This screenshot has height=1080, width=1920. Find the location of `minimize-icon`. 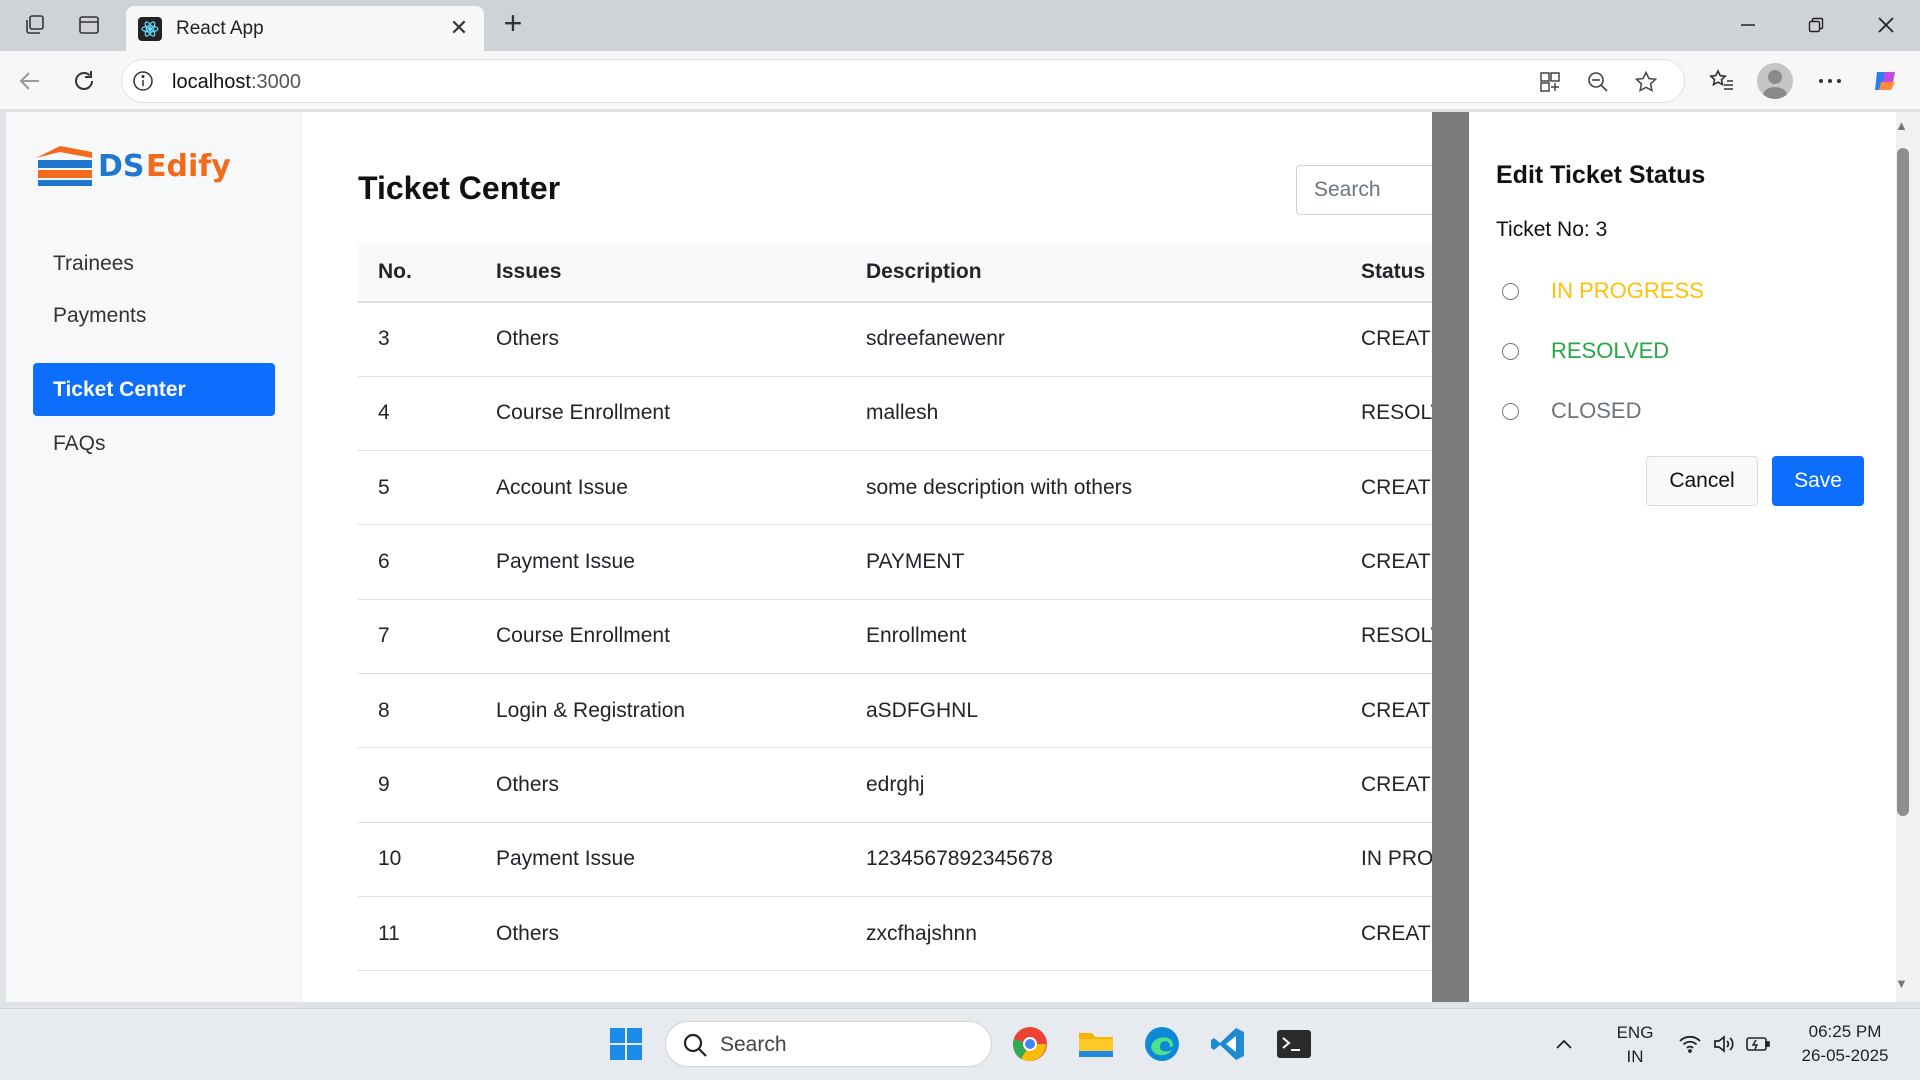

minimize-icon is located at coordinates (1748, 25).